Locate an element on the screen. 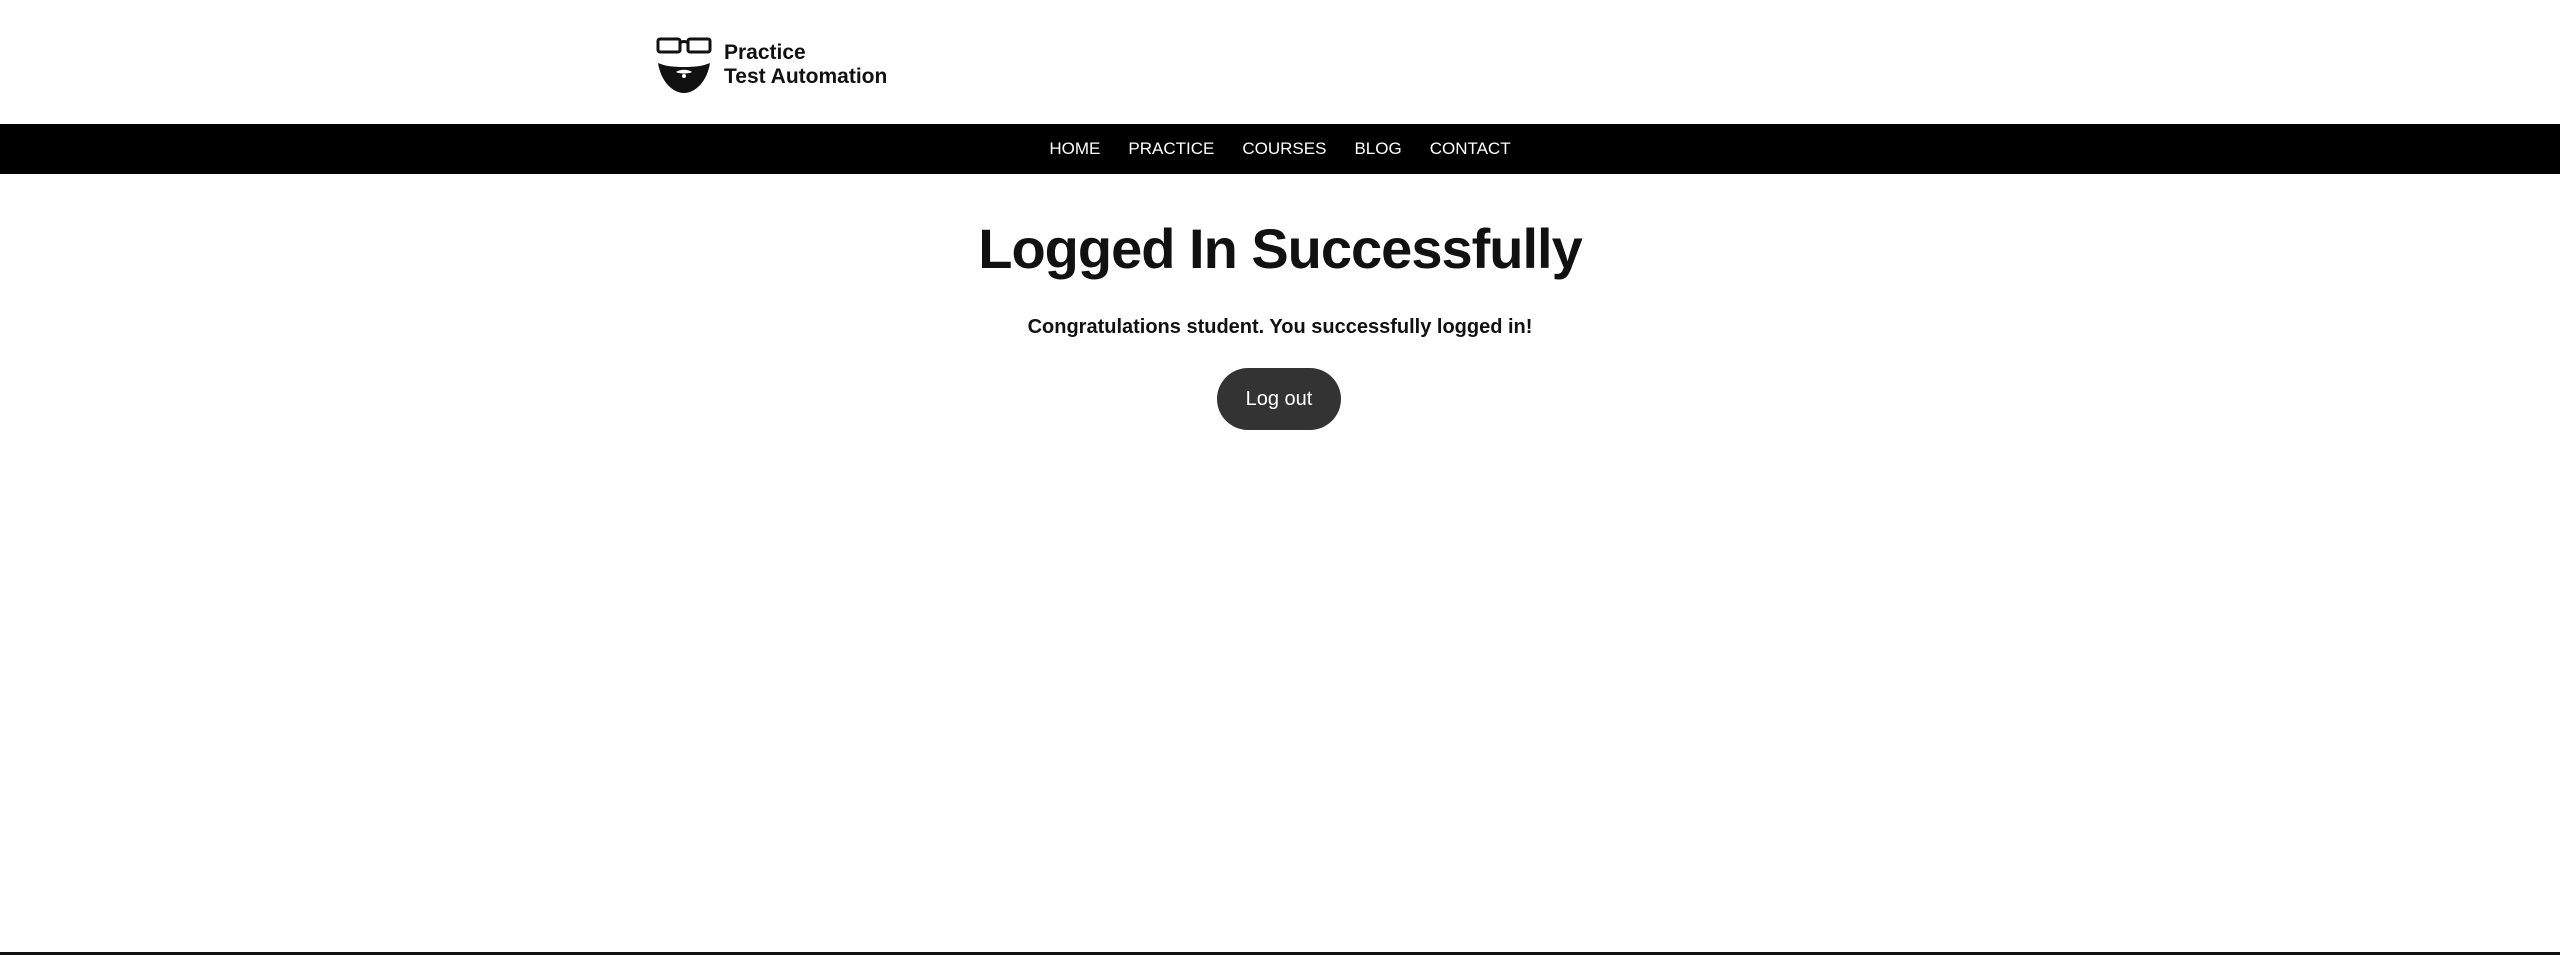 The image size is (2560, 955). brand-logo-link: Practice Test Automation is located at coordinates (771, 65).